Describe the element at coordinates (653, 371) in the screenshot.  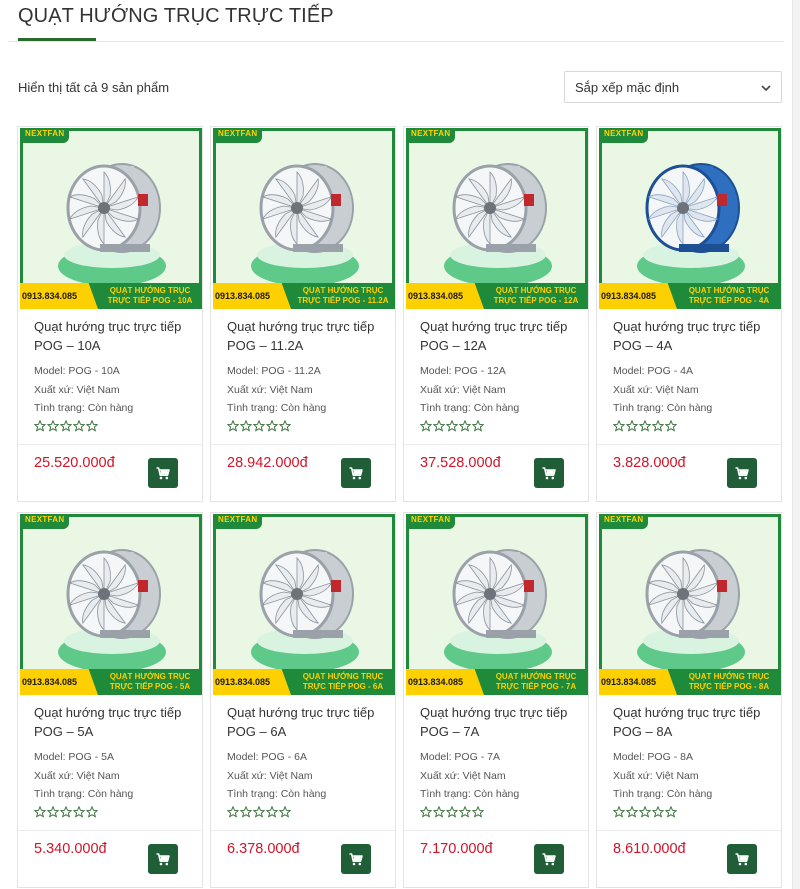
I see `product-model: Model: POG - 4A` at that location.